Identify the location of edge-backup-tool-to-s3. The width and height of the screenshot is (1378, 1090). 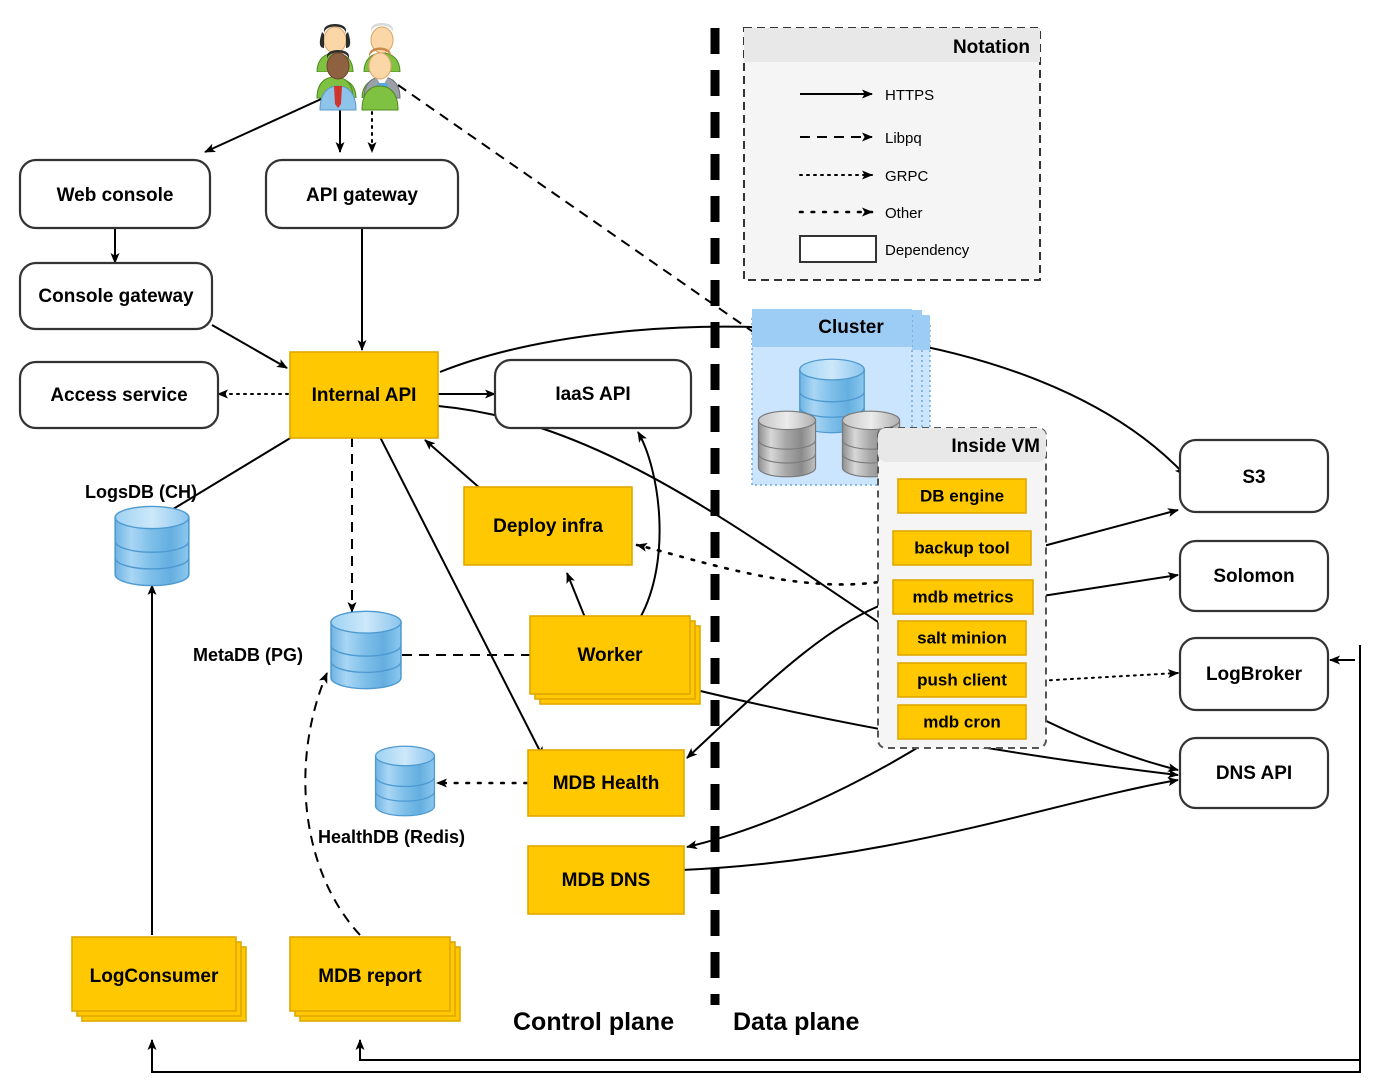
(1107, 528).